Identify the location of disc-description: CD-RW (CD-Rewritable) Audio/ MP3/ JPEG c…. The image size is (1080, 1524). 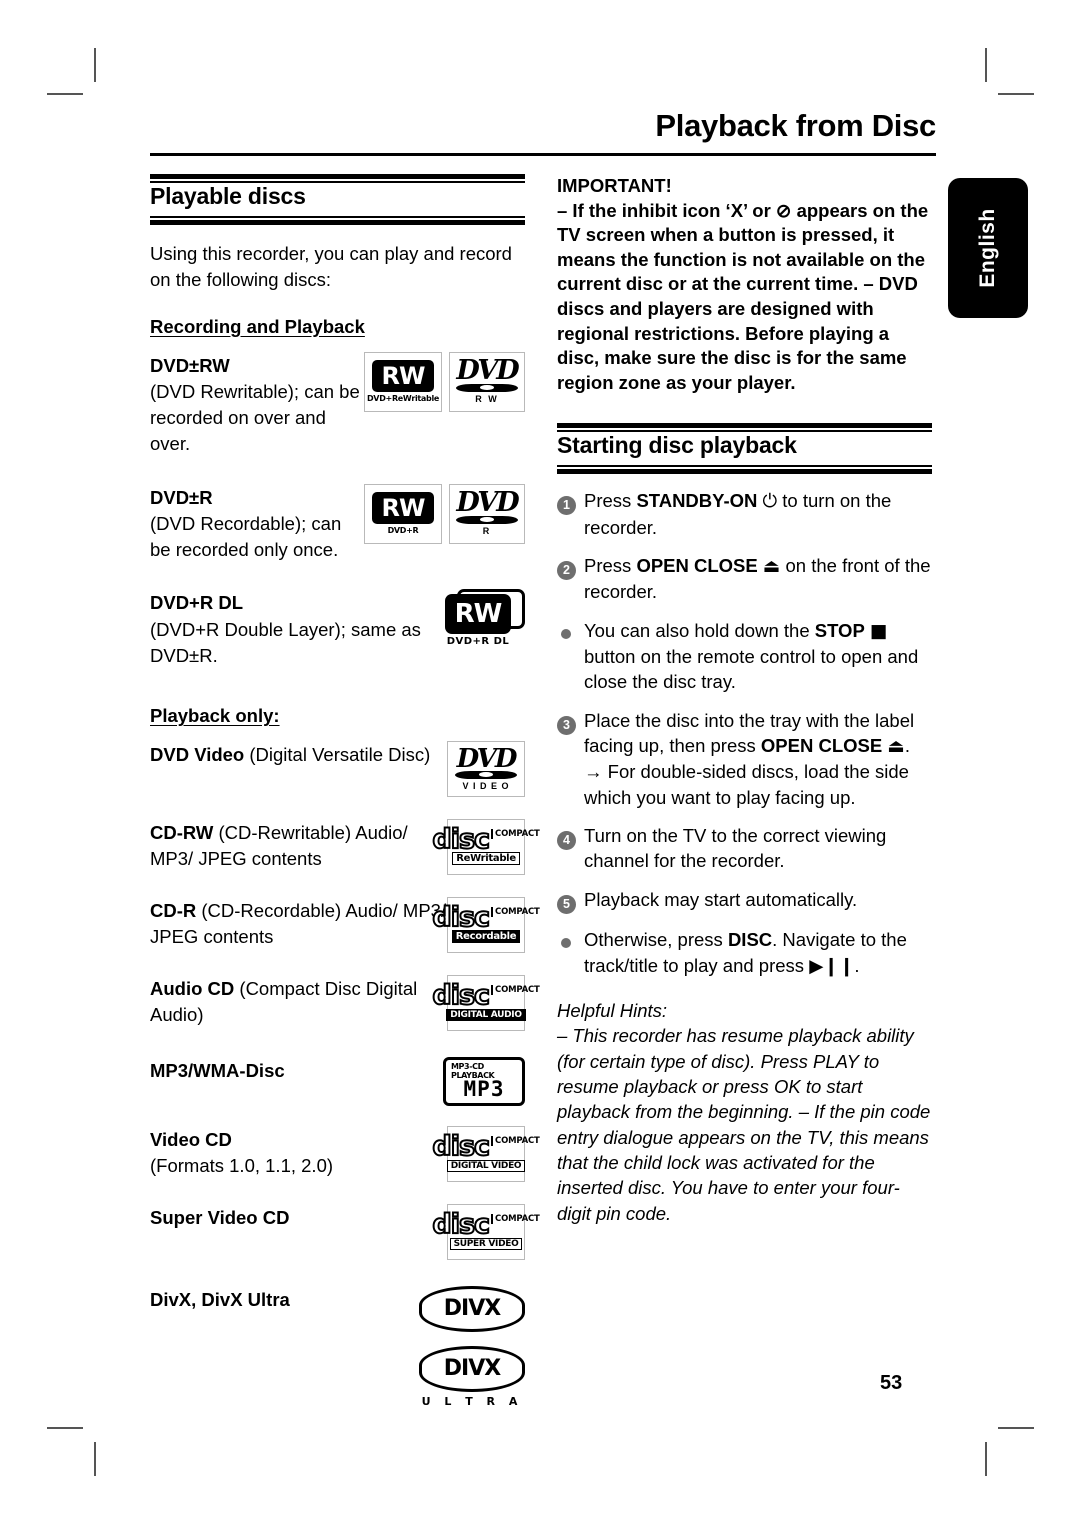
(298, 846).